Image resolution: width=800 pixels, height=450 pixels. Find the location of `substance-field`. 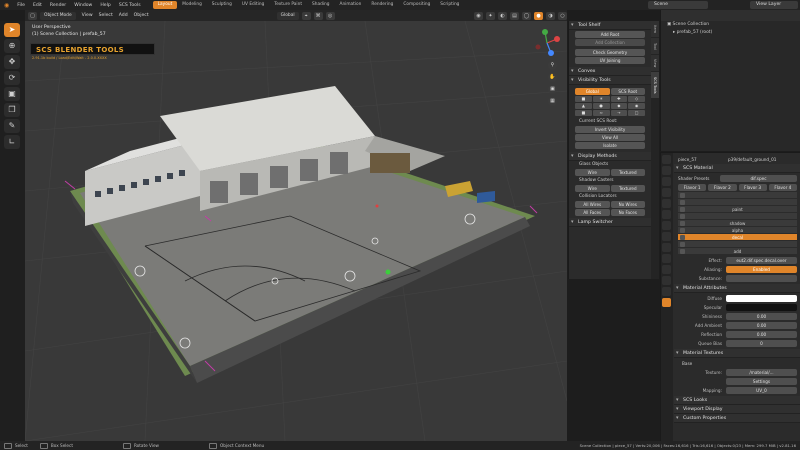

substance-field is located at coordinates (761, 278).